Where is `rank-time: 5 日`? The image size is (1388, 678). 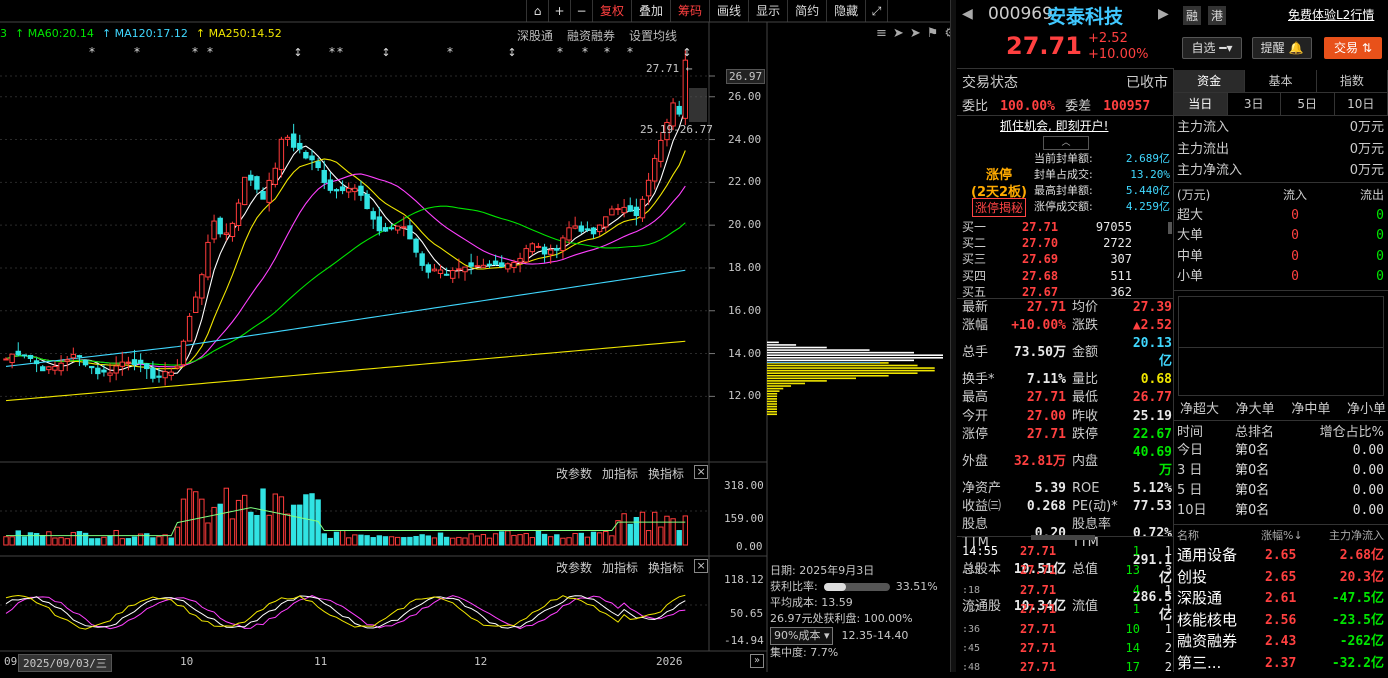
rank-time: 5 日 is located at coordinates (1206, 491).